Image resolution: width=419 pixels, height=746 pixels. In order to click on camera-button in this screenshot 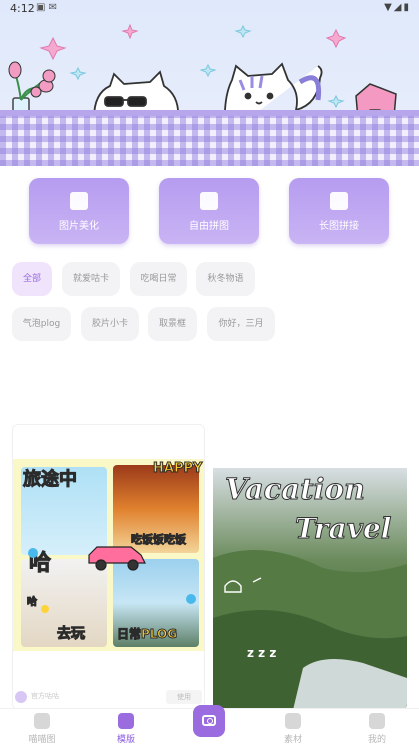, I will do `click(209, 721)`.